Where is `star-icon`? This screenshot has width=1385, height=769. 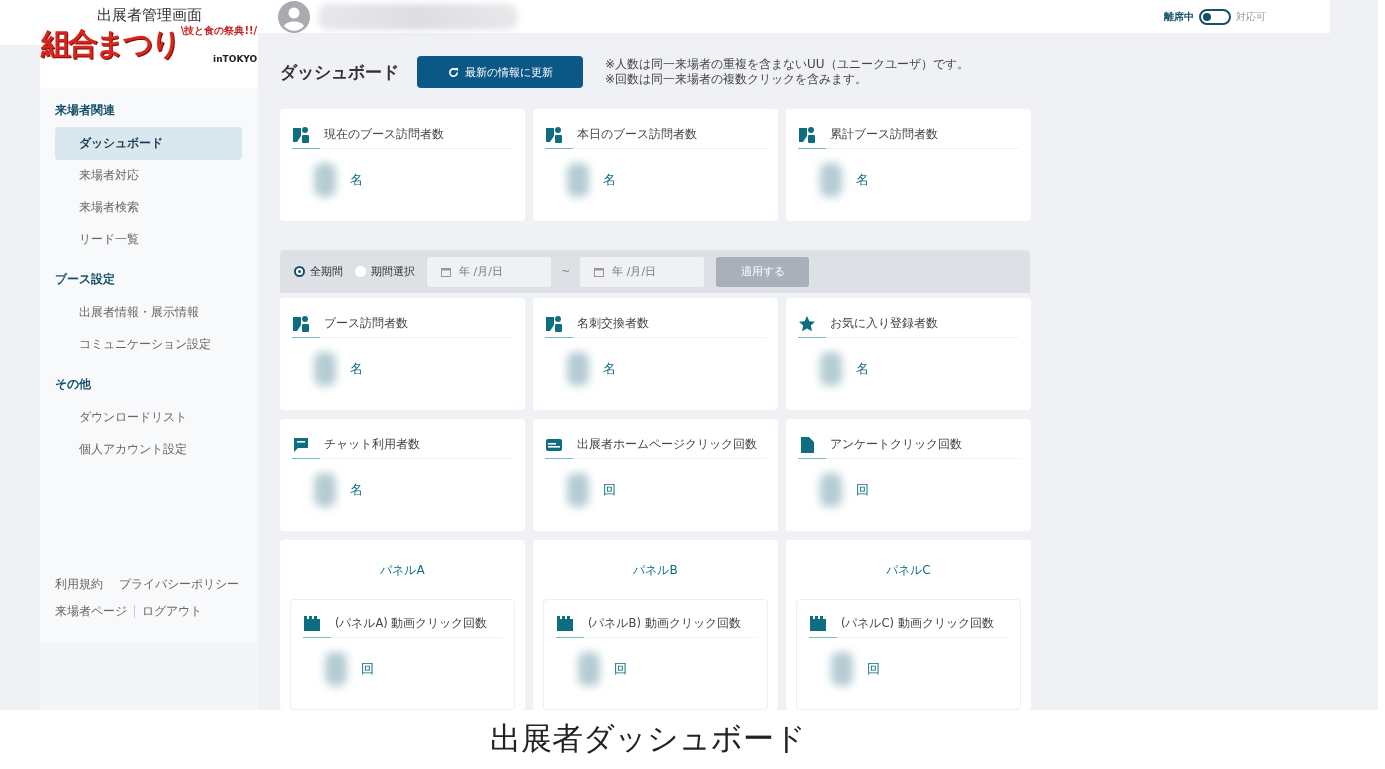
star-icon is located at coordinates (807, 323).